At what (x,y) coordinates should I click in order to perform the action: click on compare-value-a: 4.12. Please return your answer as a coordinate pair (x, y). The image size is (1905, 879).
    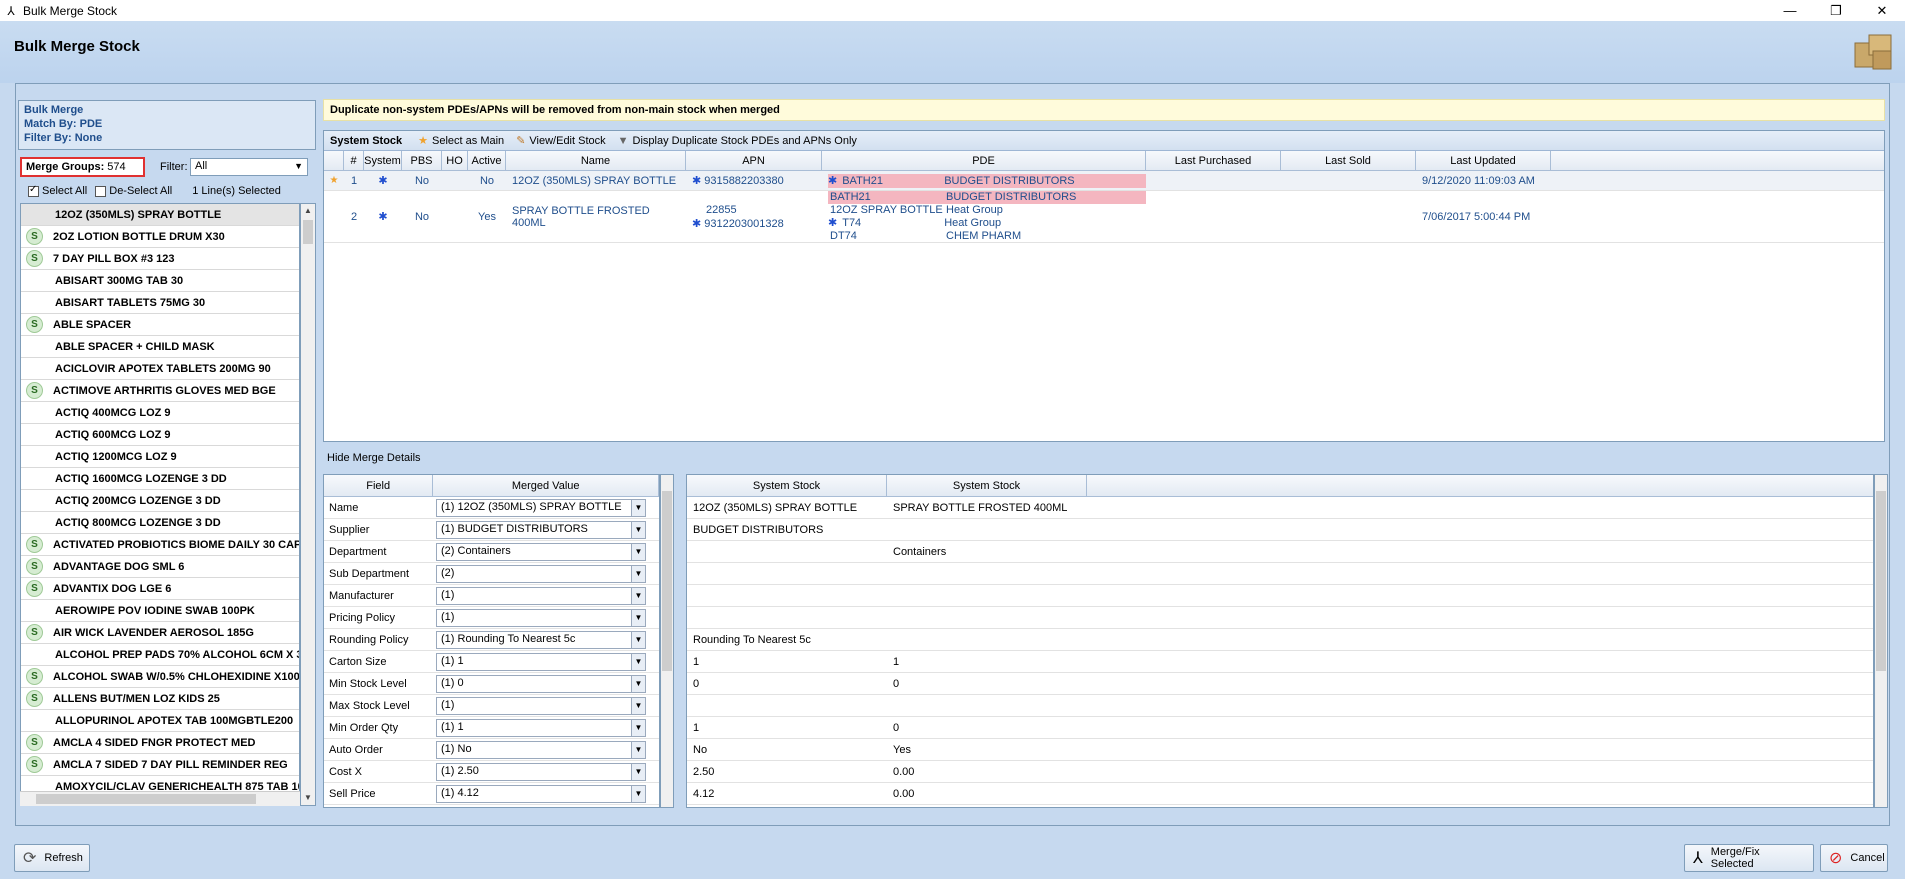
    Looking at the image, I should click on (704, 793).